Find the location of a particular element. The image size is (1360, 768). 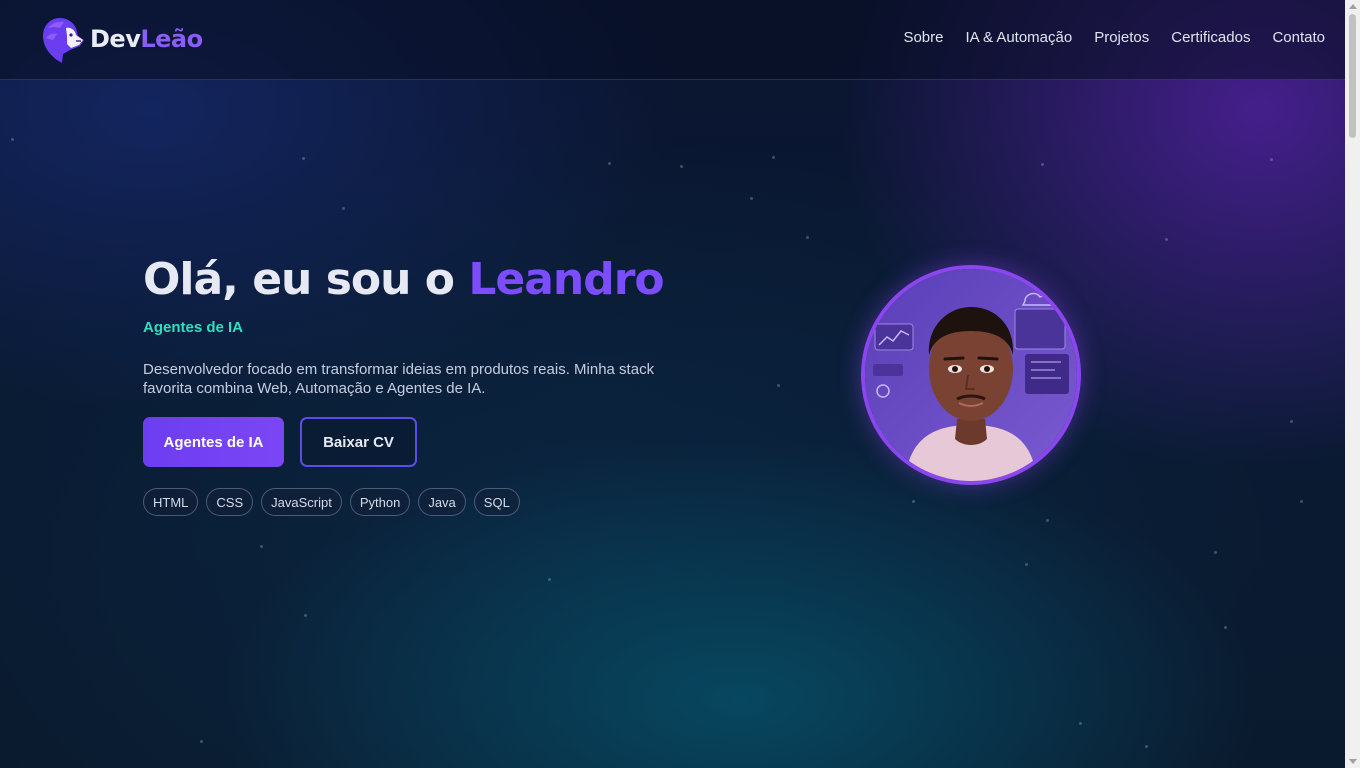

tag-python: Python is located at coordinates (380, 502).